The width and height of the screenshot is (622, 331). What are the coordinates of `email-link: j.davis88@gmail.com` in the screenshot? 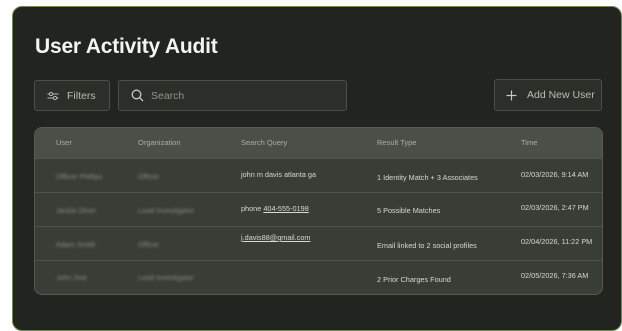 It's located at (275, 237).